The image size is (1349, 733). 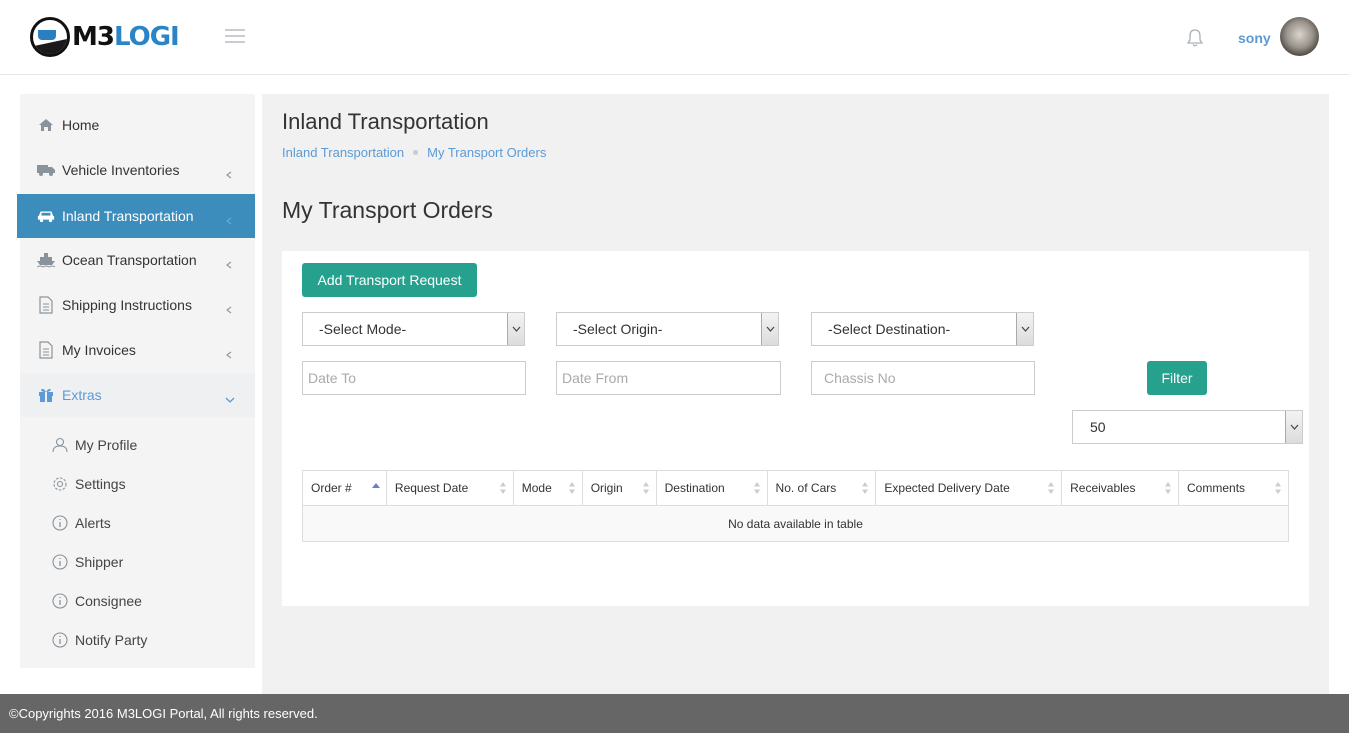 I want to click on sidebar-item-label: Inland Transportation, so click(x=128, y=216).